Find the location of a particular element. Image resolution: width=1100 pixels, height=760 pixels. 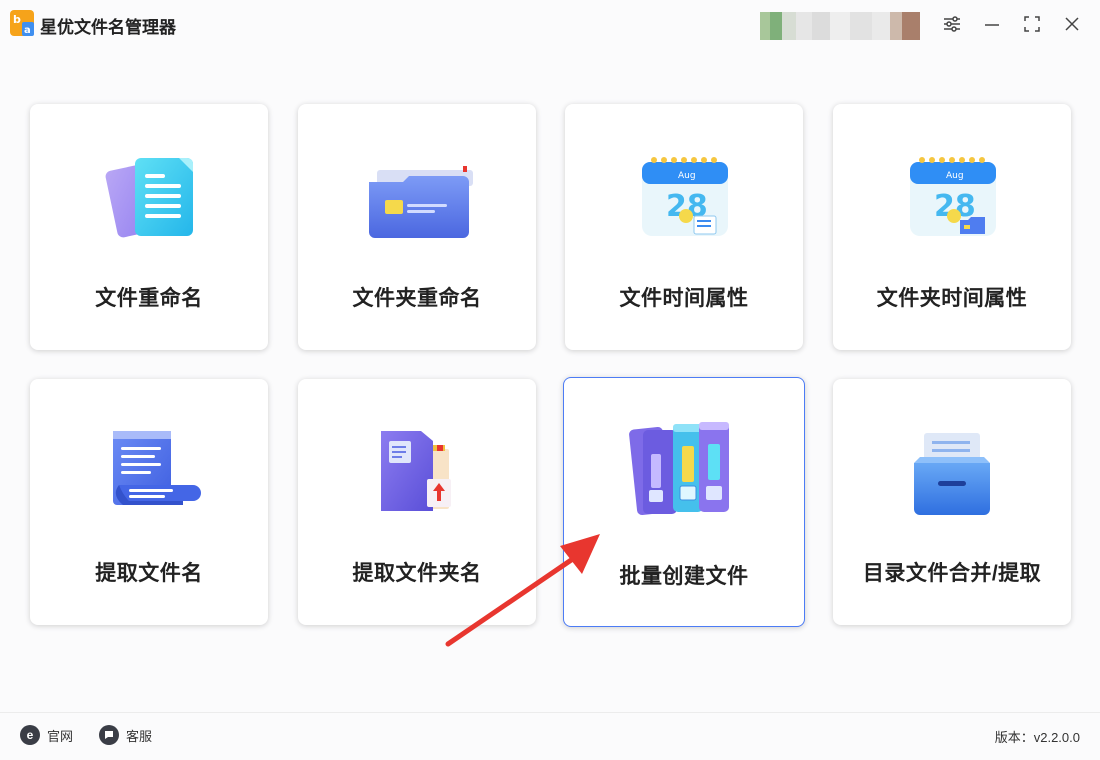

close-icon is located at coordinates (1072, 24).